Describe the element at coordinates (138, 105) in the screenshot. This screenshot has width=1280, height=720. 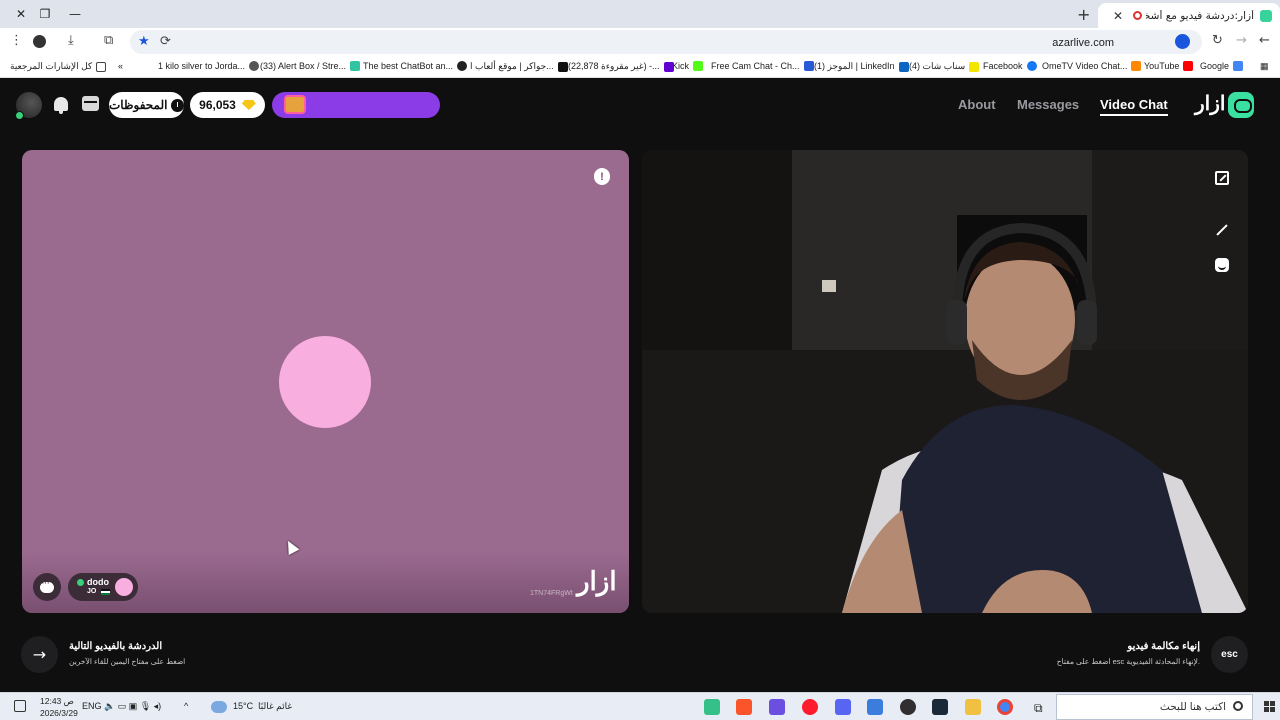
I see `saved-label: المحفوظات` at that location.